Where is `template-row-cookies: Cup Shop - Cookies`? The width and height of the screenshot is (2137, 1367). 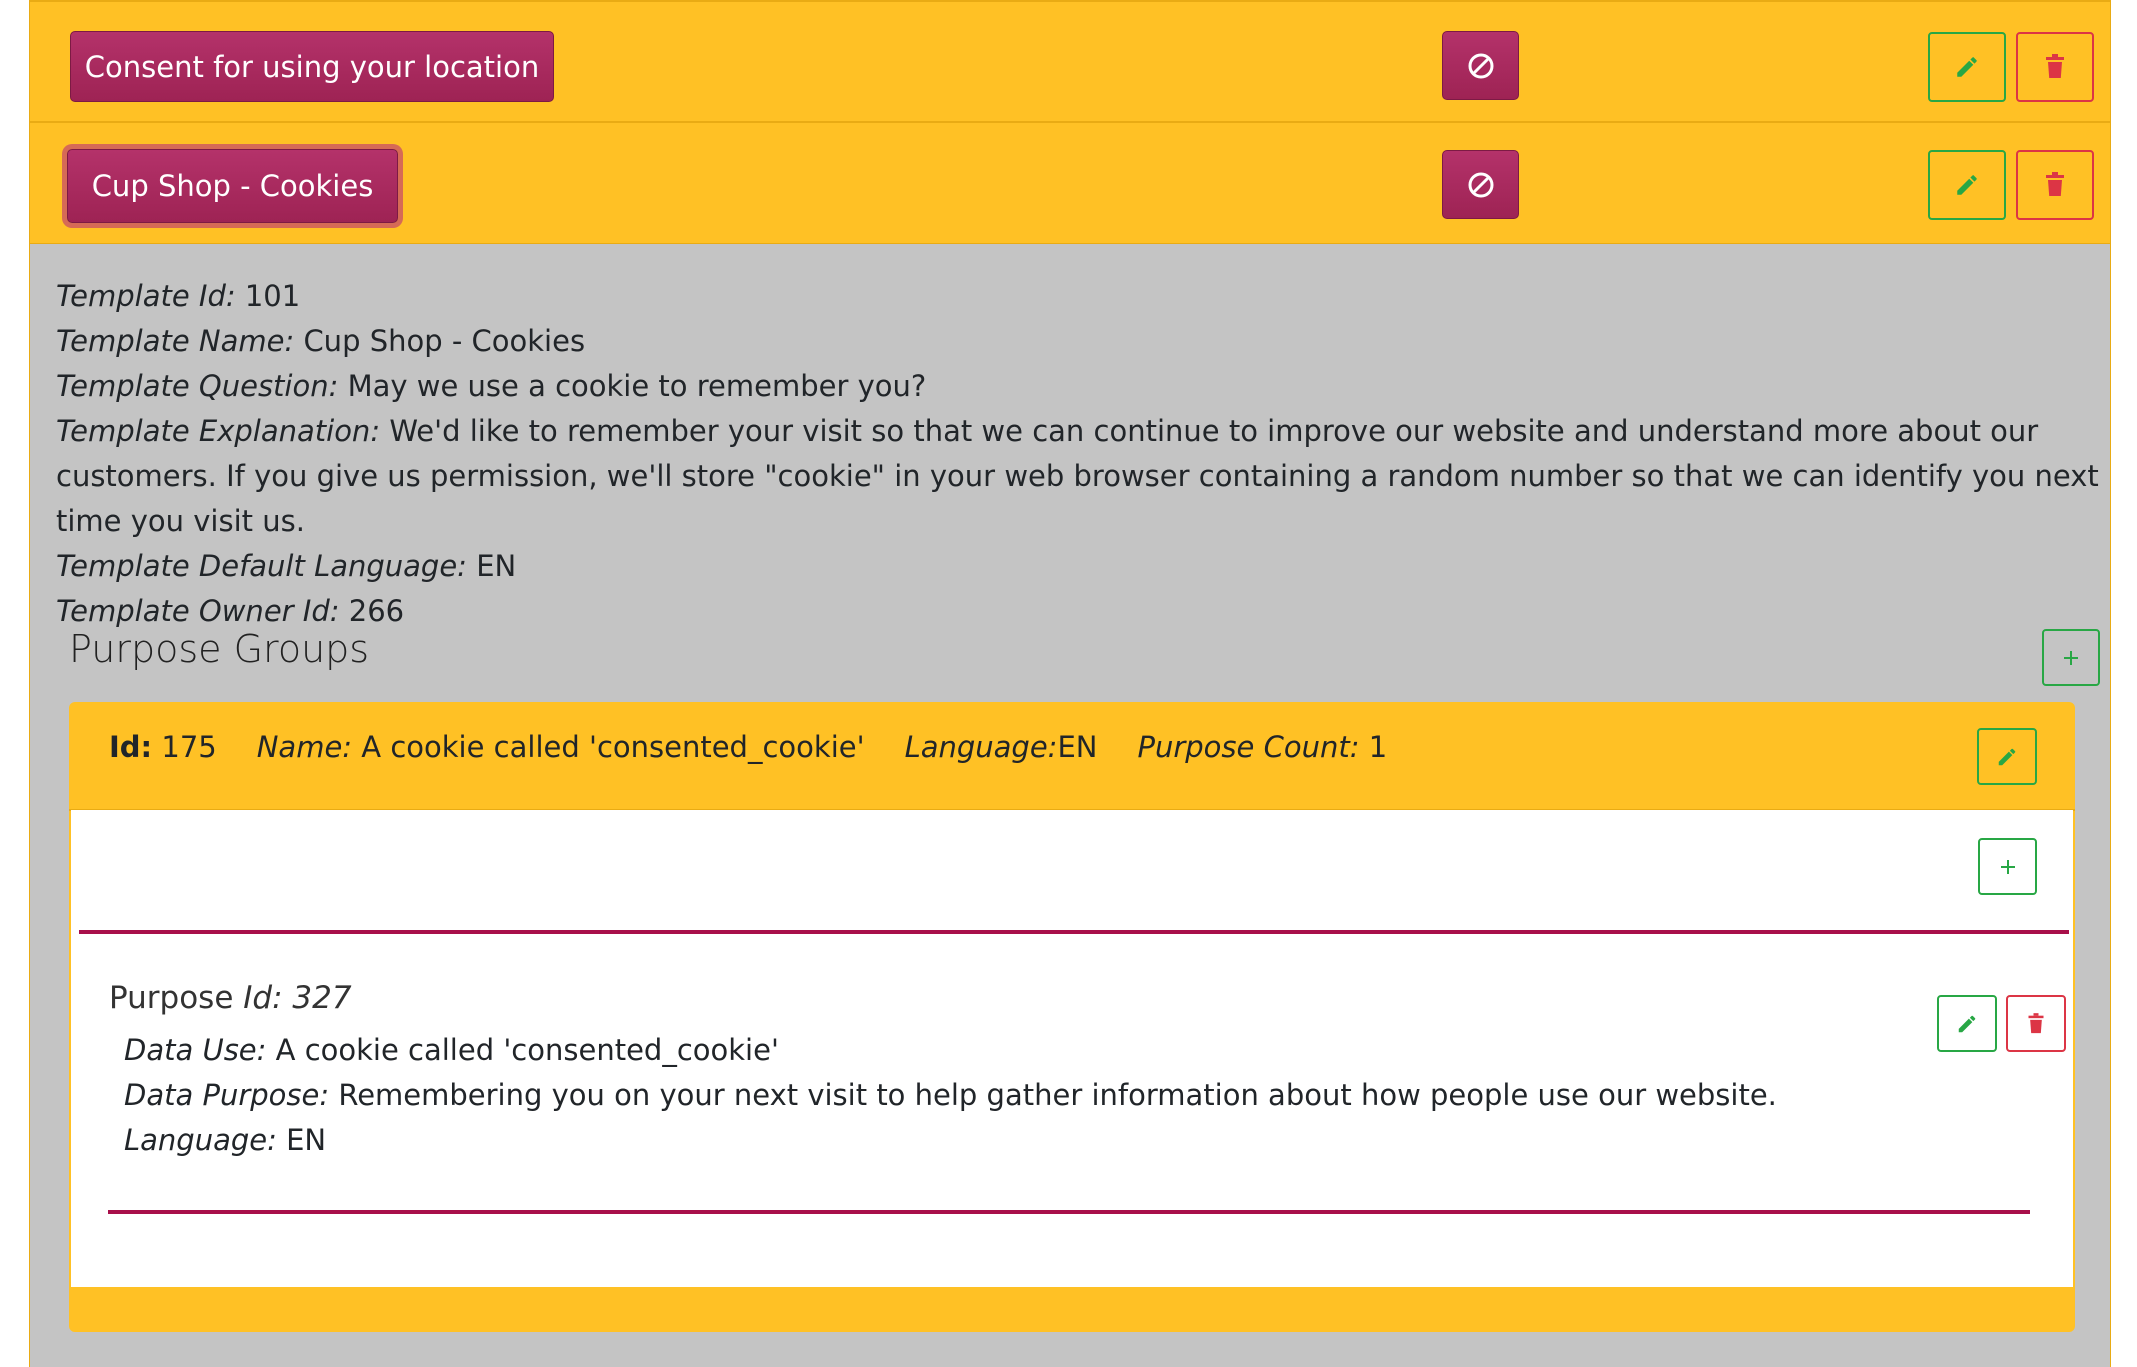 template-row-cookies: Cup Shop - Cookies is located at coordinates (1070, 183).